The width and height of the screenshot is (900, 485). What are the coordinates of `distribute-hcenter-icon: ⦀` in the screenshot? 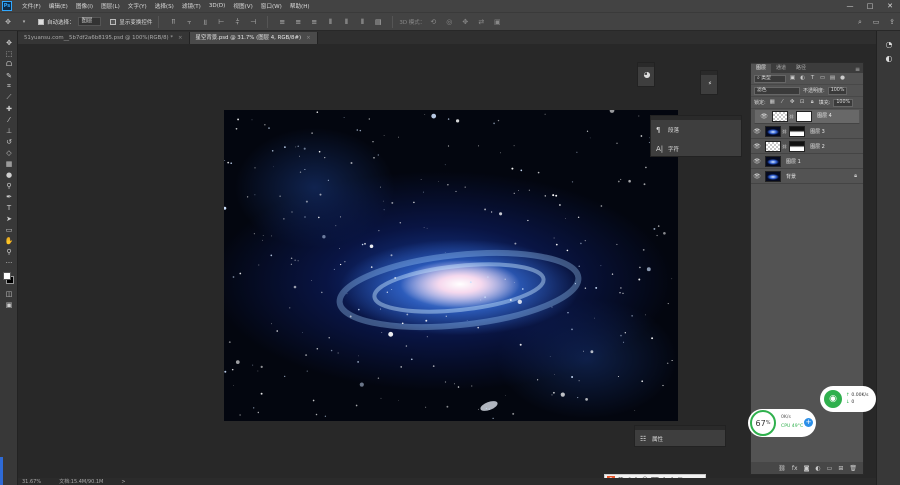 It's located at (346, 22).